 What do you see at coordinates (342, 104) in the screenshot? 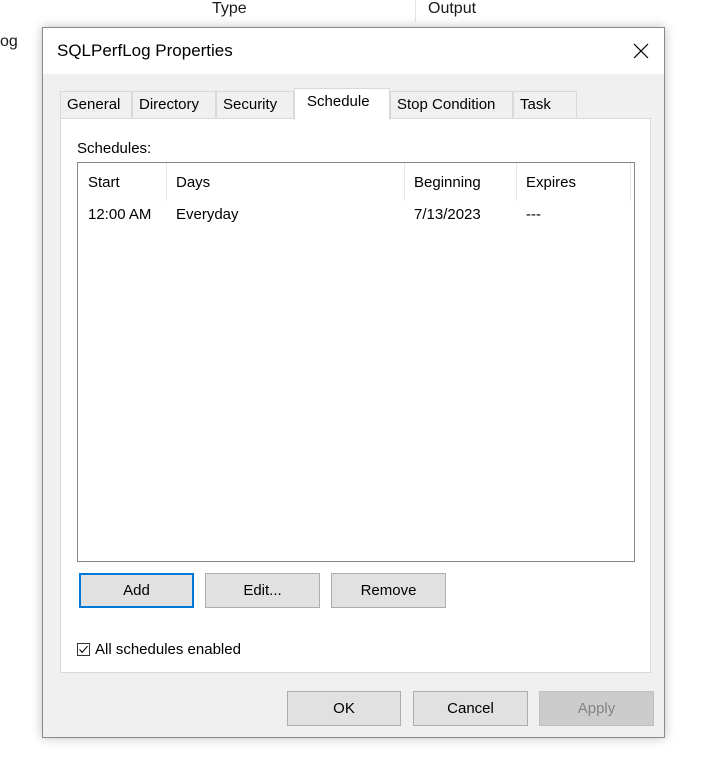
I see `tab-schedule: Schedule` at bounding box center [342, 104].